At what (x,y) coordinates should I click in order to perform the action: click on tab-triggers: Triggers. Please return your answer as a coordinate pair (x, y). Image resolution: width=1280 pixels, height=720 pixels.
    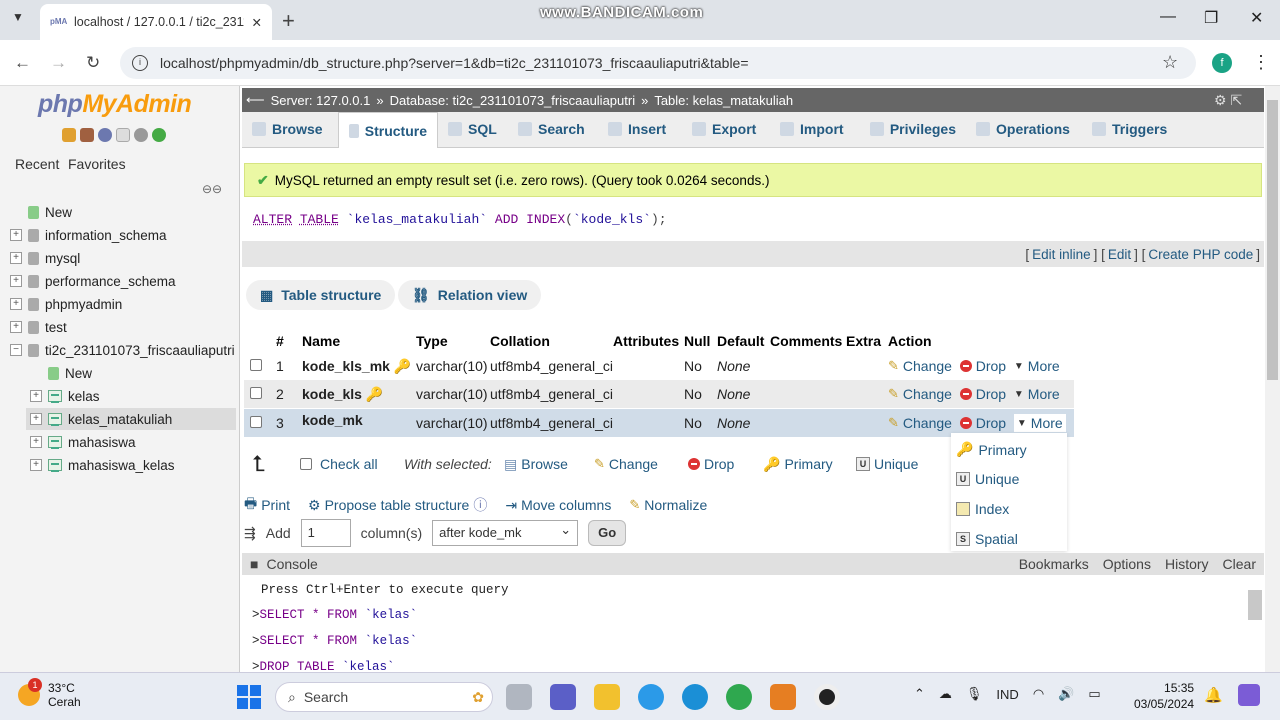
    Looking at the image, I should click on (1130, 129).